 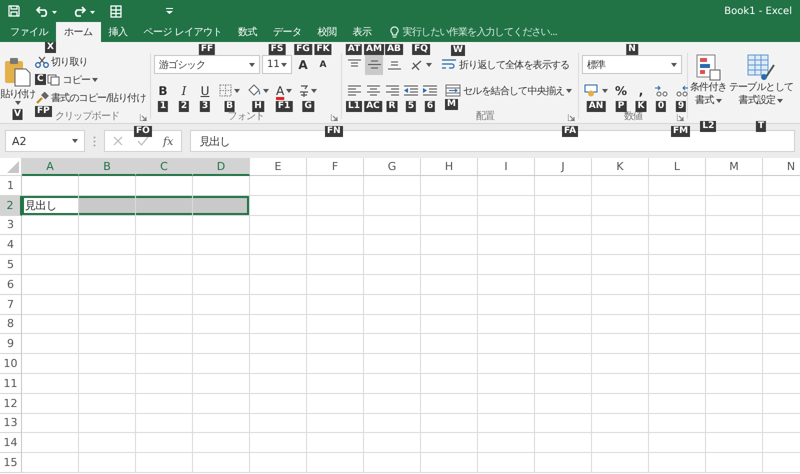 What do you see at coordinates (11, 324) in the screenshot?
I see `row-header: 8` at bounding box center [11, 324].